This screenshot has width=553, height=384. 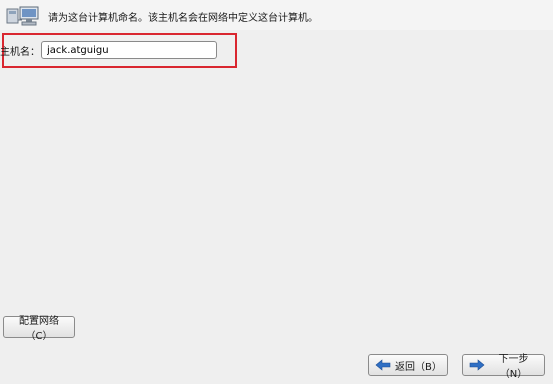 I want to click on configure-network-label: 配置网络（C）, so click(x=39, y=329).